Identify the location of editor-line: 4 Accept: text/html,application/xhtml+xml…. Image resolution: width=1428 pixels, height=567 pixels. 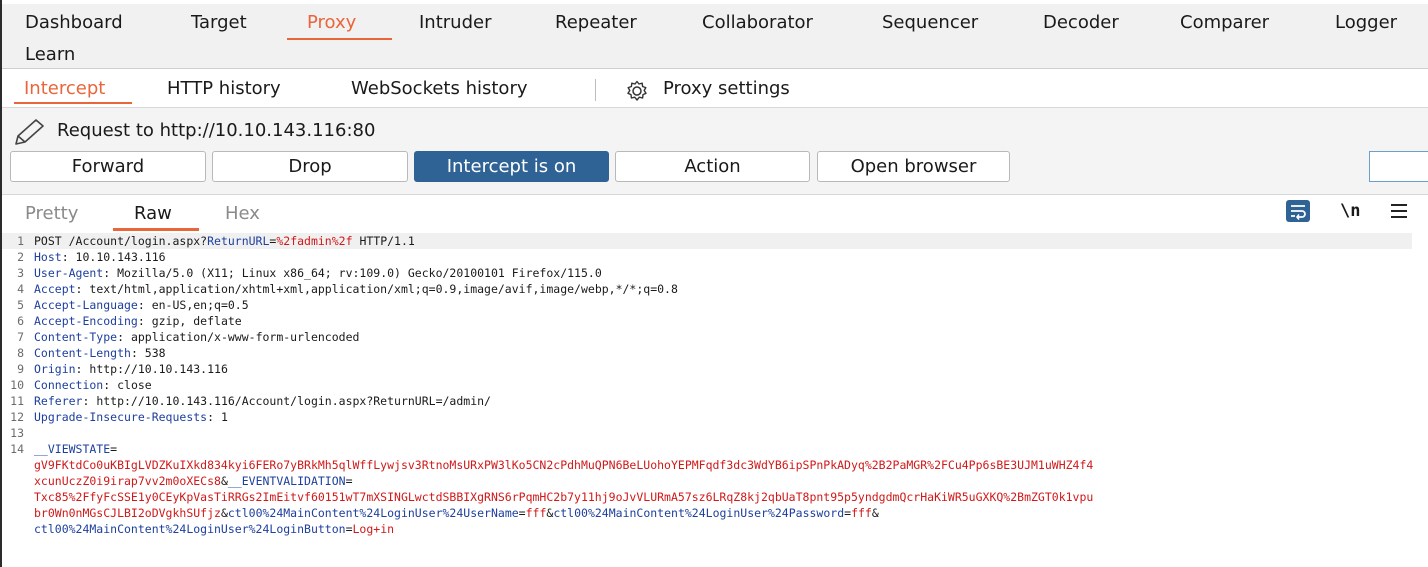
(347, 289).